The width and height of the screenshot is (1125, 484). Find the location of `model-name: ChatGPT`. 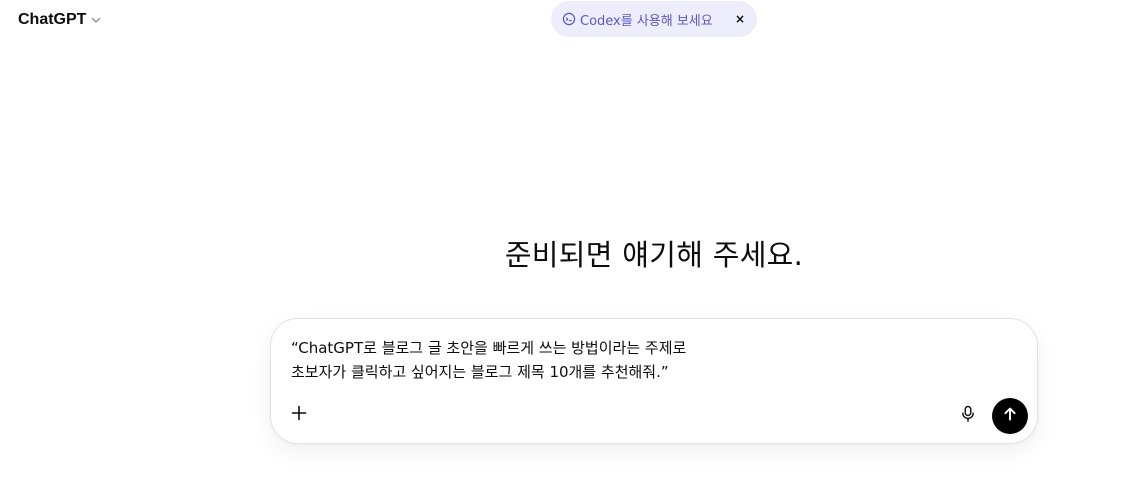

model-name: ChatGPT is located at coordinates (52, 19).